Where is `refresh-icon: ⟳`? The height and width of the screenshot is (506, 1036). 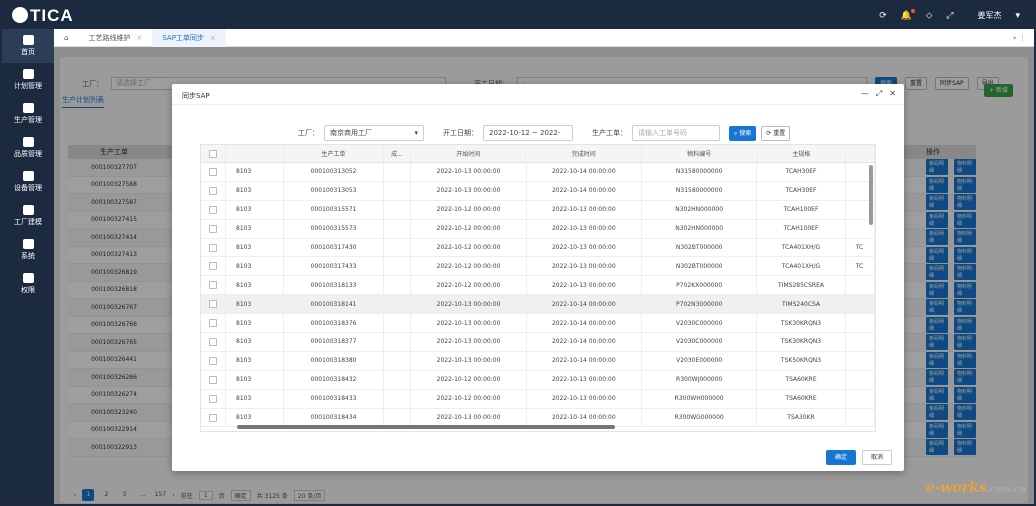
refresh-icon: ⟳ is located at coordinates (883, 16).